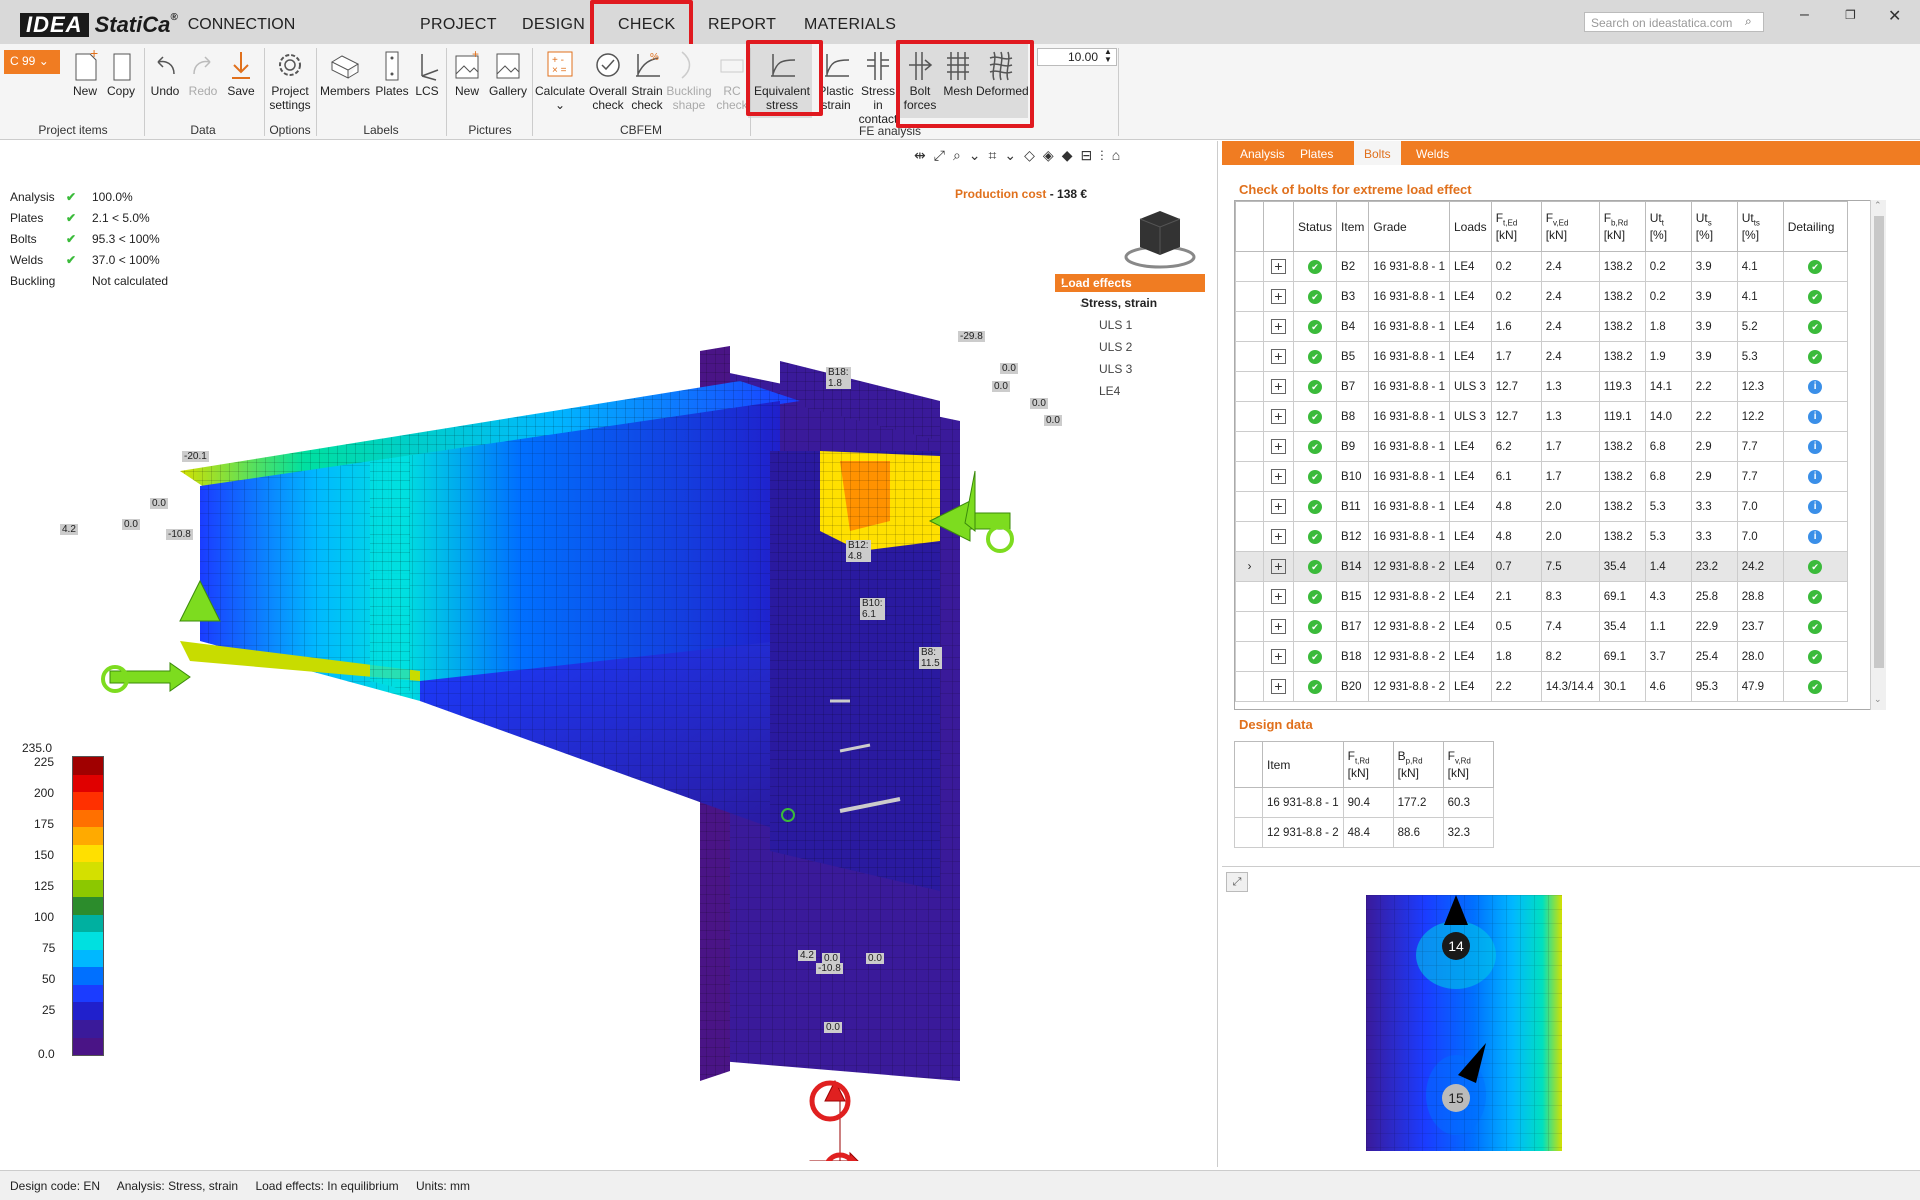  I want to click on search-icon: ⌕, so click(1748, 21).